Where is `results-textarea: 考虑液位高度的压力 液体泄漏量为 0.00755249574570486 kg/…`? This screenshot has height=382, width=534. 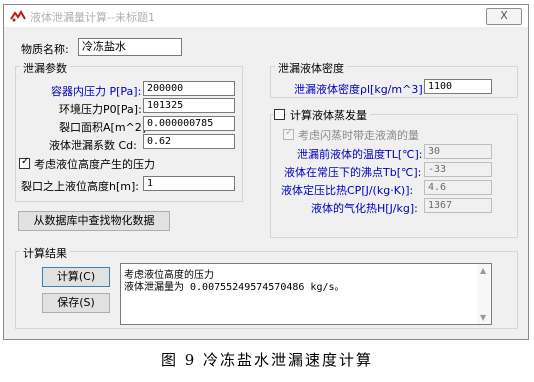
results-textarea: 考虑液位高度的压力 液体泄漏量为 0.00755249574570486 kg/… is located at coordinates (306, 294).